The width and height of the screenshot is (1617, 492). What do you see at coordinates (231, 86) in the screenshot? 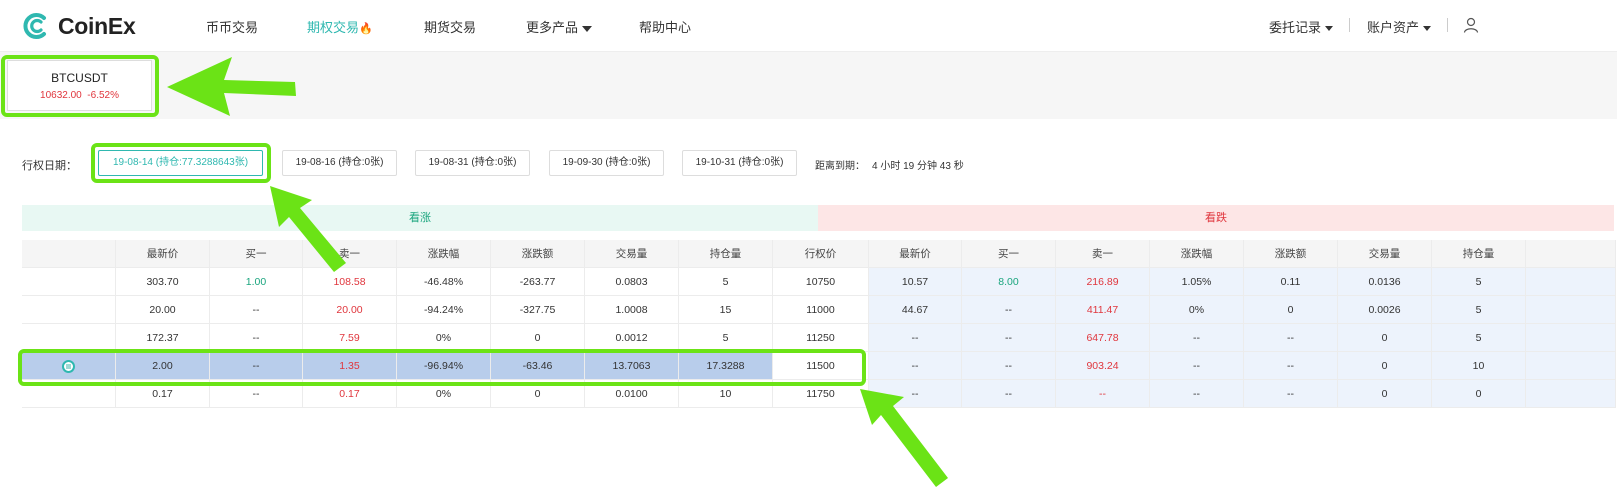
I see `arrow-market` at bounding box center [231, 86].